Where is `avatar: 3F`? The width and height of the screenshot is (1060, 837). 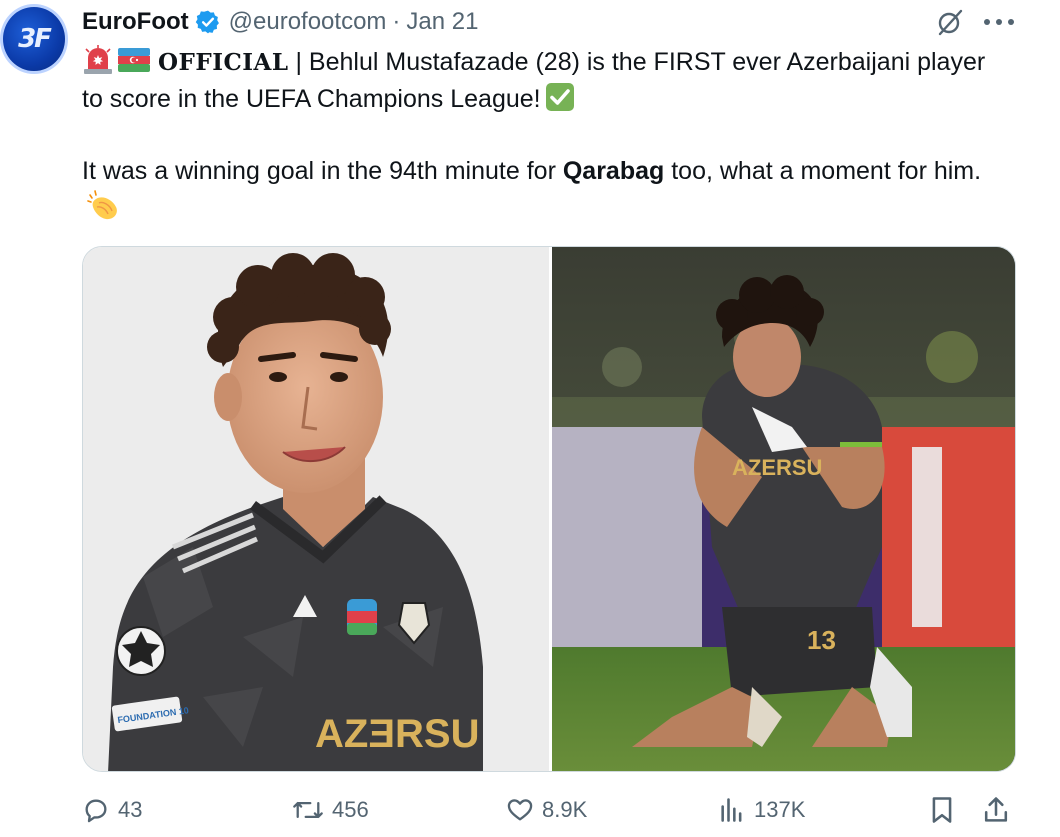
avatar: 3F is located at coordinates (34, 39).